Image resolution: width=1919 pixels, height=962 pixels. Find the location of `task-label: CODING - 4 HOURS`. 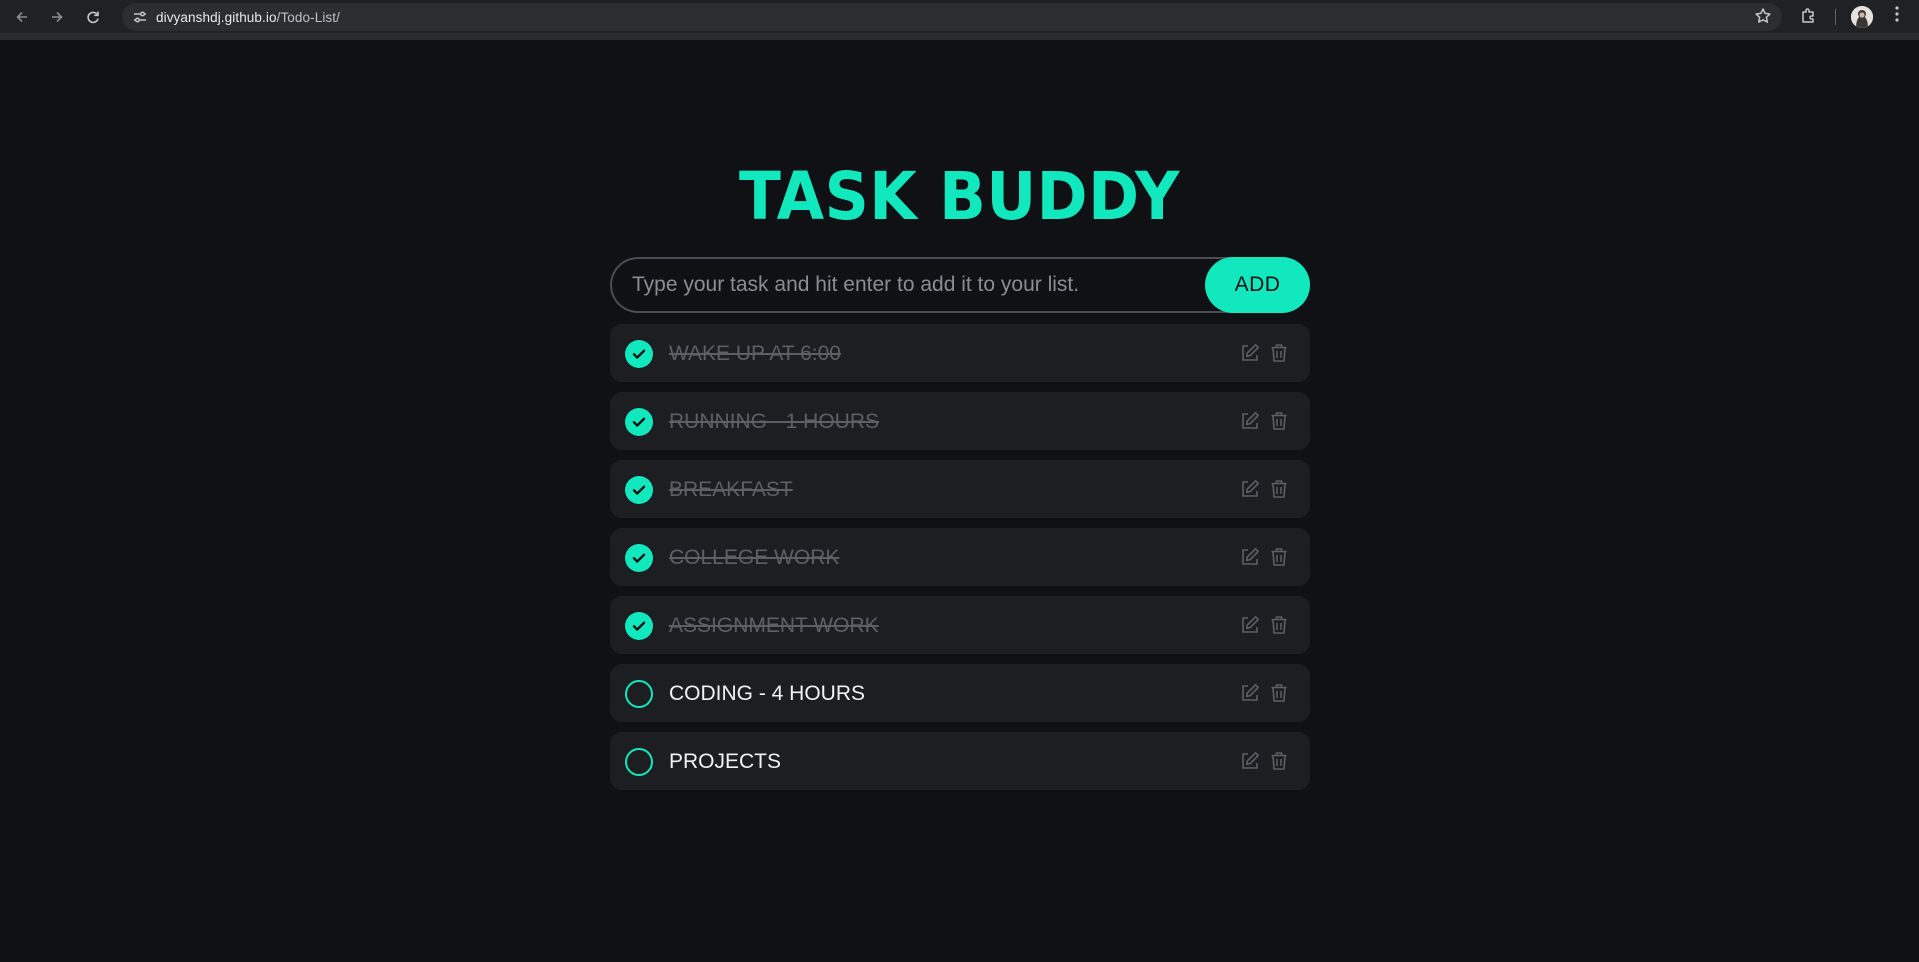

task-label: CODING - 4 HOURS is located at coordinates (767, 693).